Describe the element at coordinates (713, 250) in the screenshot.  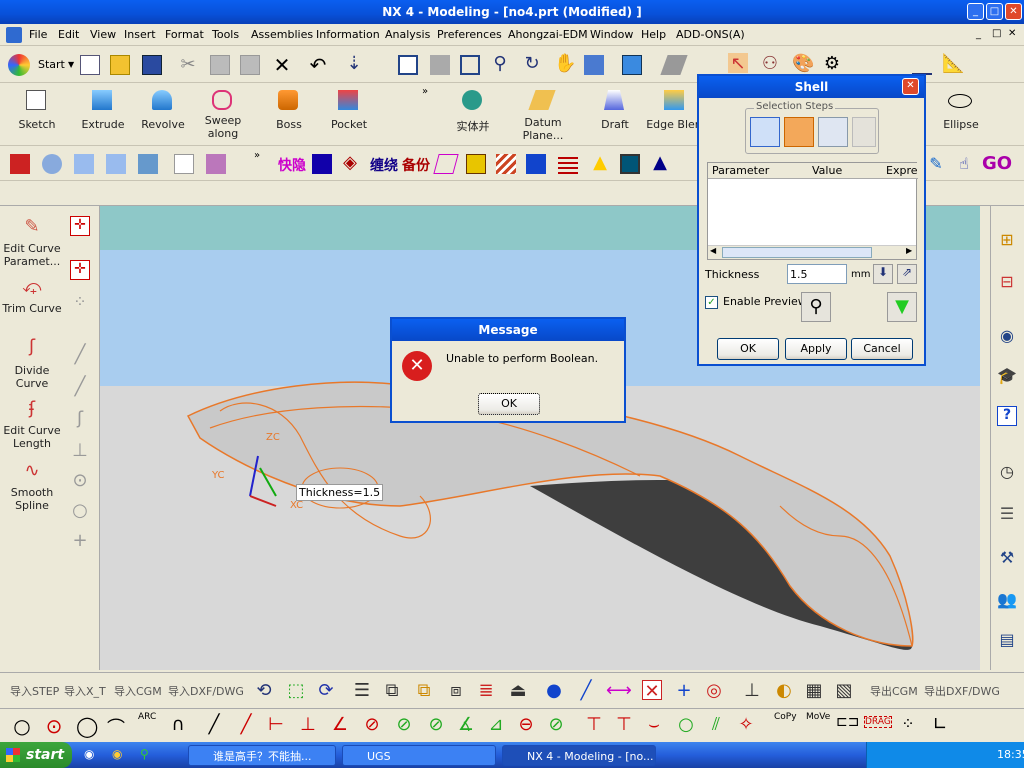
I see `scroll-left-icon: ◀` at that location.